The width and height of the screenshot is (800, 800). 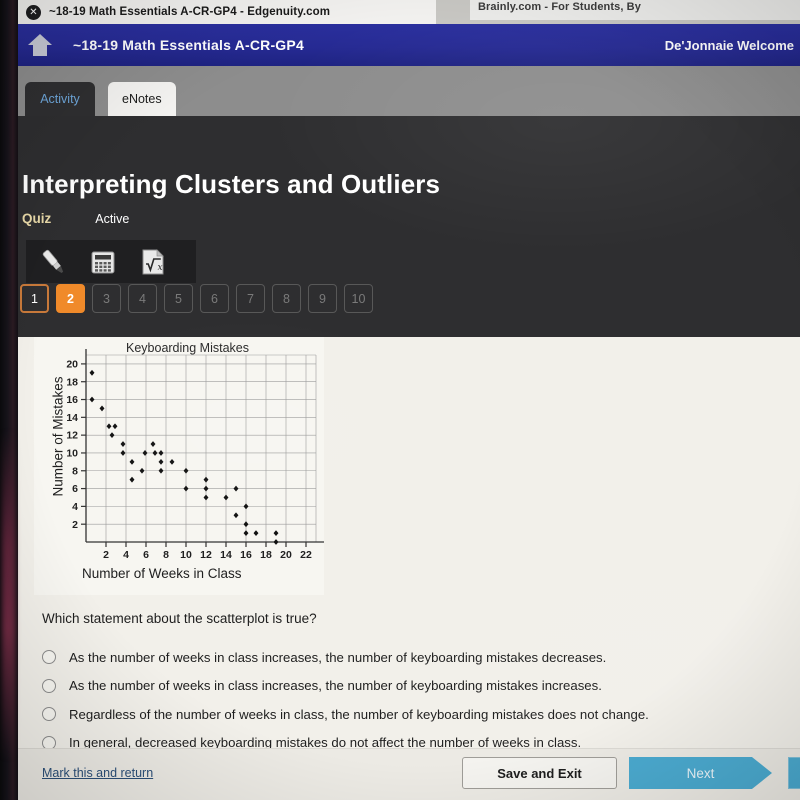 What do you see at coordinates (33, 12) in the screenshot?
I see `close-icon: ✕` at bounding box center [33, 12].